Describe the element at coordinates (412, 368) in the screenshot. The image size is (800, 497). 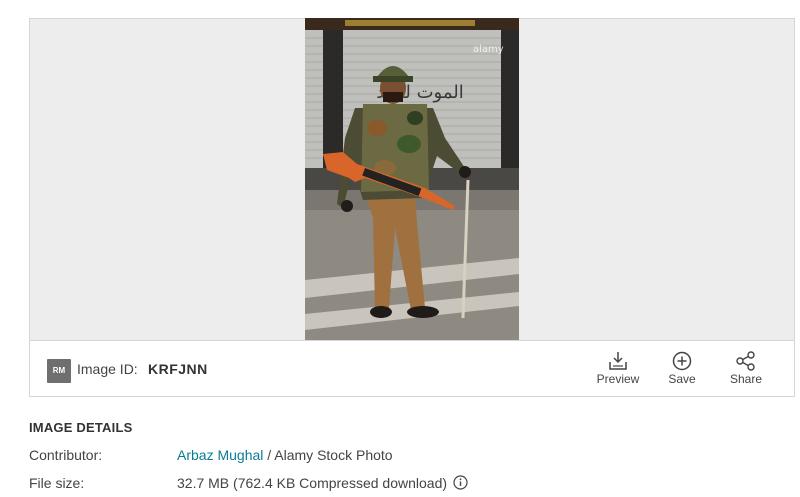
I see `image-info-bar: RM Image ID: KRFJNN Preview Save Share` at that location.